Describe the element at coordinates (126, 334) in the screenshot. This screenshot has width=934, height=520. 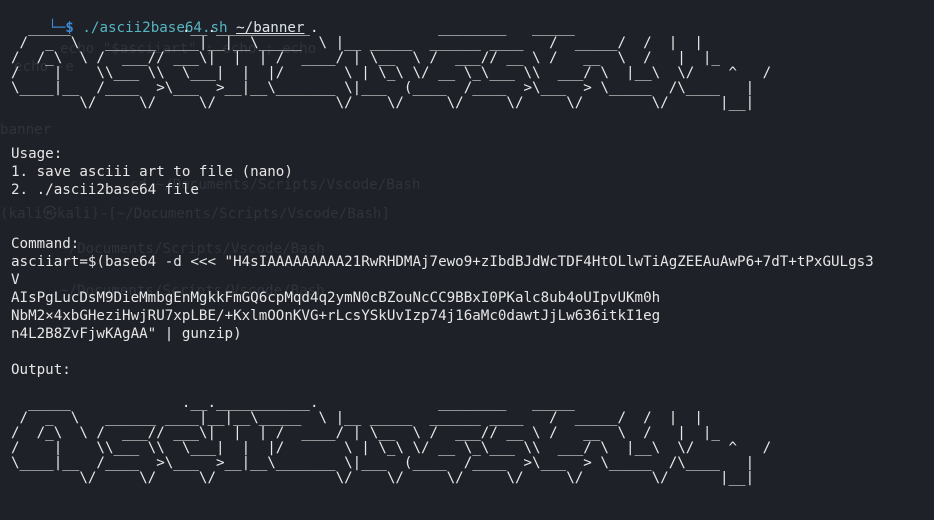
I see `command-line-5: n4L2B8ZvFjwKAgAA" | gunzip)` at that location.